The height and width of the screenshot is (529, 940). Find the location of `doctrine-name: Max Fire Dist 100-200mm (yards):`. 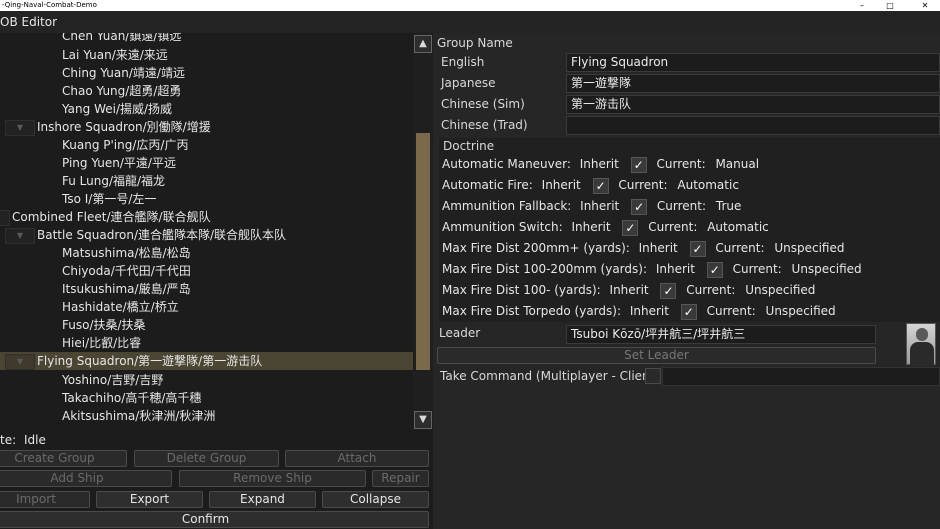

doctrine-name: Max Fire Dist 100-200mm (yards): is located at coordinates (544, 269).